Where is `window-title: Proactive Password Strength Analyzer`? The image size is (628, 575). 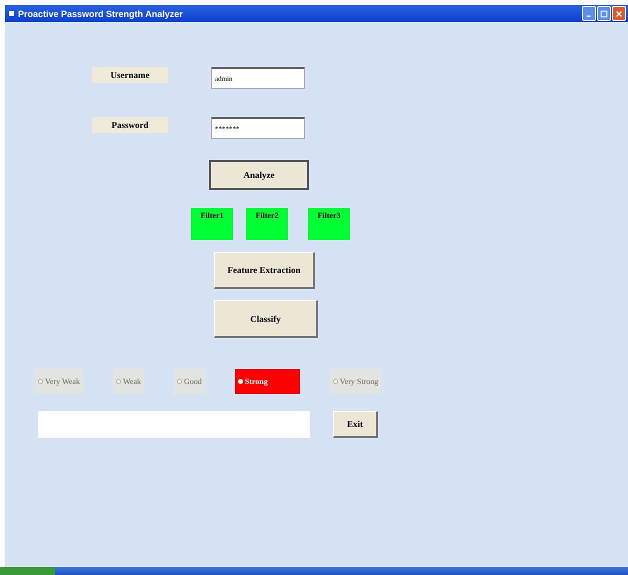
window-title: Proactive Password Strength Analyzer is located at coordinates (101, 13).